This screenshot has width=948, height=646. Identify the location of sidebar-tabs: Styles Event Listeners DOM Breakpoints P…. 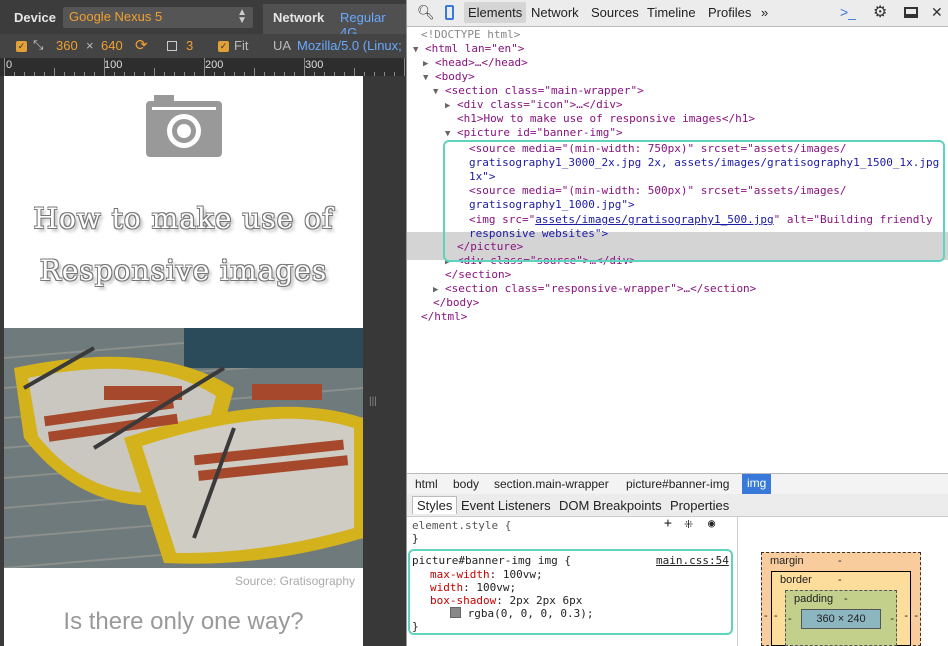
(677, 505).